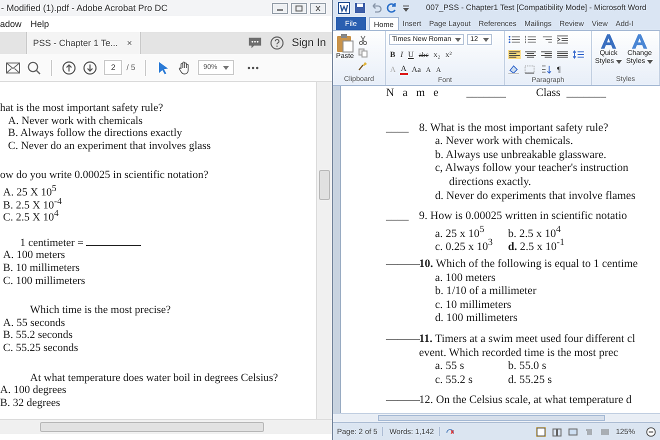 The width and height of the screenshot is (660, 440). Describe the element at coordinates (546, 54) in the screenshot. I see `align-right-icon` at that location.